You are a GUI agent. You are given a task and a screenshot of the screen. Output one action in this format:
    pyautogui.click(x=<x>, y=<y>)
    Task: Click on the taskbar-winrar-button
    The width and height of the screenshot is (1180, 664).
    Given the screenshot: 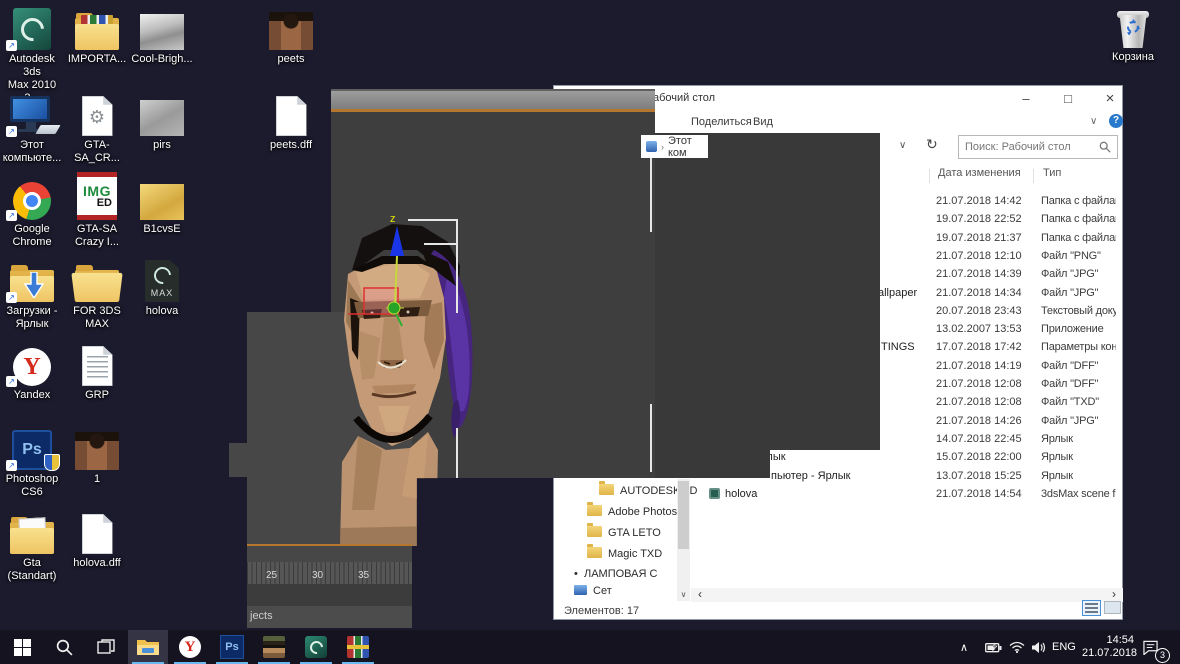 What is the action you would take?
    pyautogui.click(x=358, y=647)
    